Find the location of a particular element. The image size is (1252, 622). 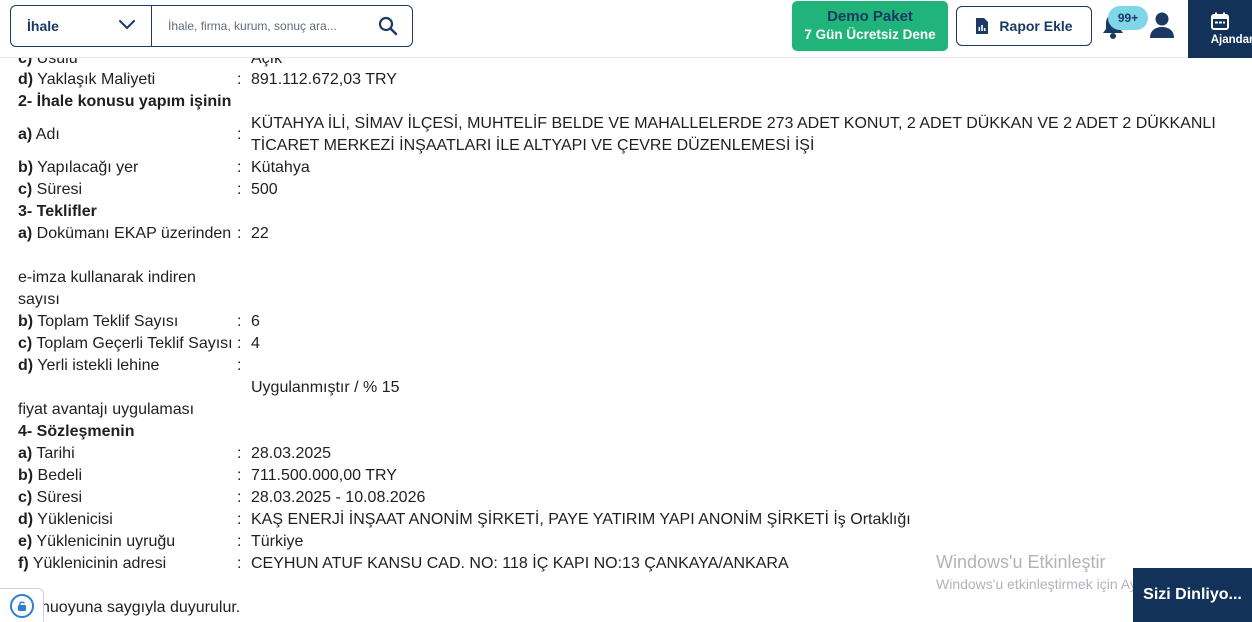

row-tarihi: a) Tarihi is located at coordinates (46, 454).